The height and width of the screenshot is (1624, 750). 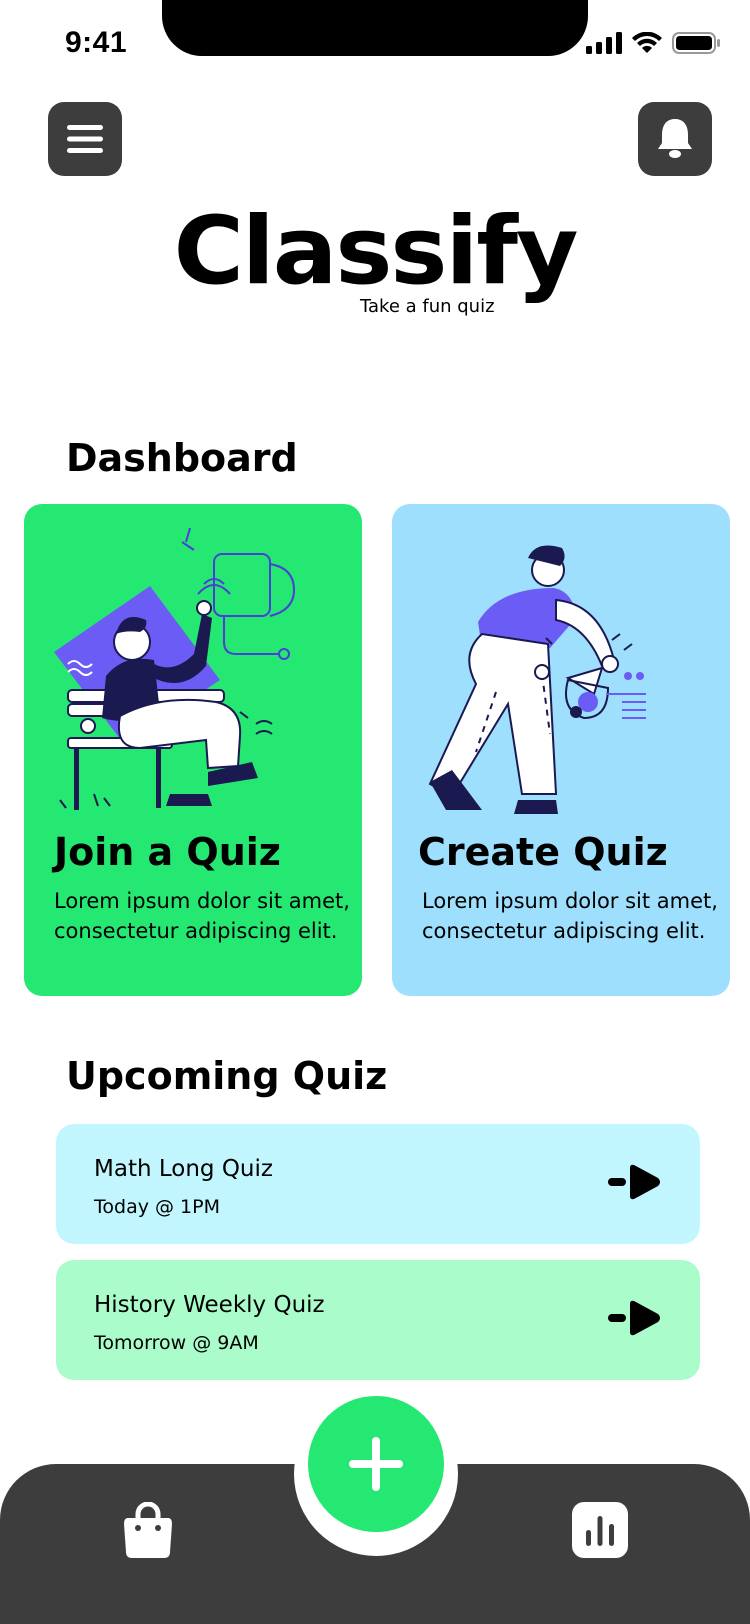 What do you see at coordinates (209, 1305) in the screenshot?
I see `quiz-name: History Weekly Quiz` at bounding box center [209, 1305].